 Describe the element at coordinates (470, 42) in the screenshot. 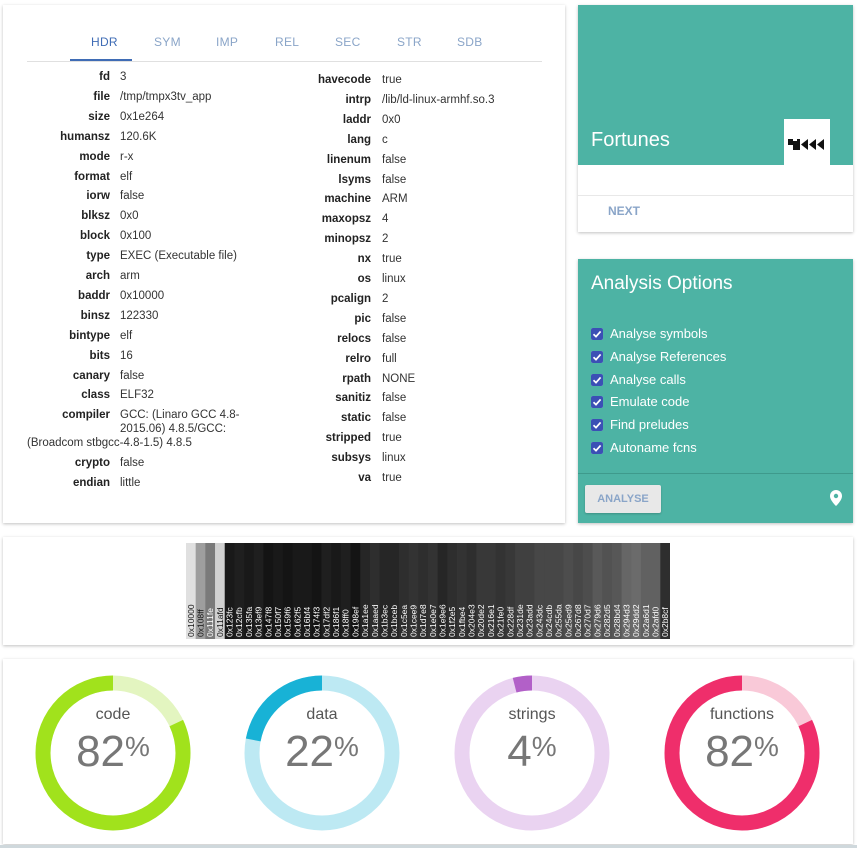

I see `tab-sdb: SDB` at that location.